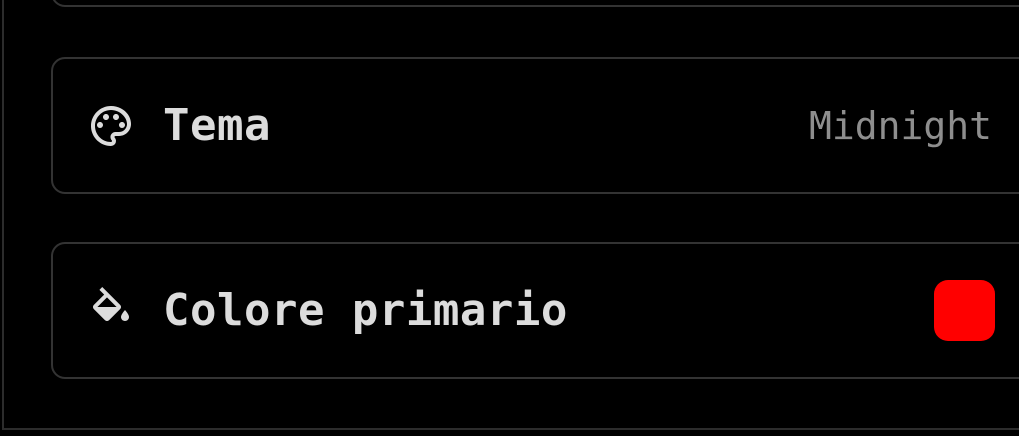 The height and width of the screenshot is (436, 1019). What do you see at coordinates (964, 310) in the screenshot?
I see `primary-color-swatch` at bounding box center [964, 310].